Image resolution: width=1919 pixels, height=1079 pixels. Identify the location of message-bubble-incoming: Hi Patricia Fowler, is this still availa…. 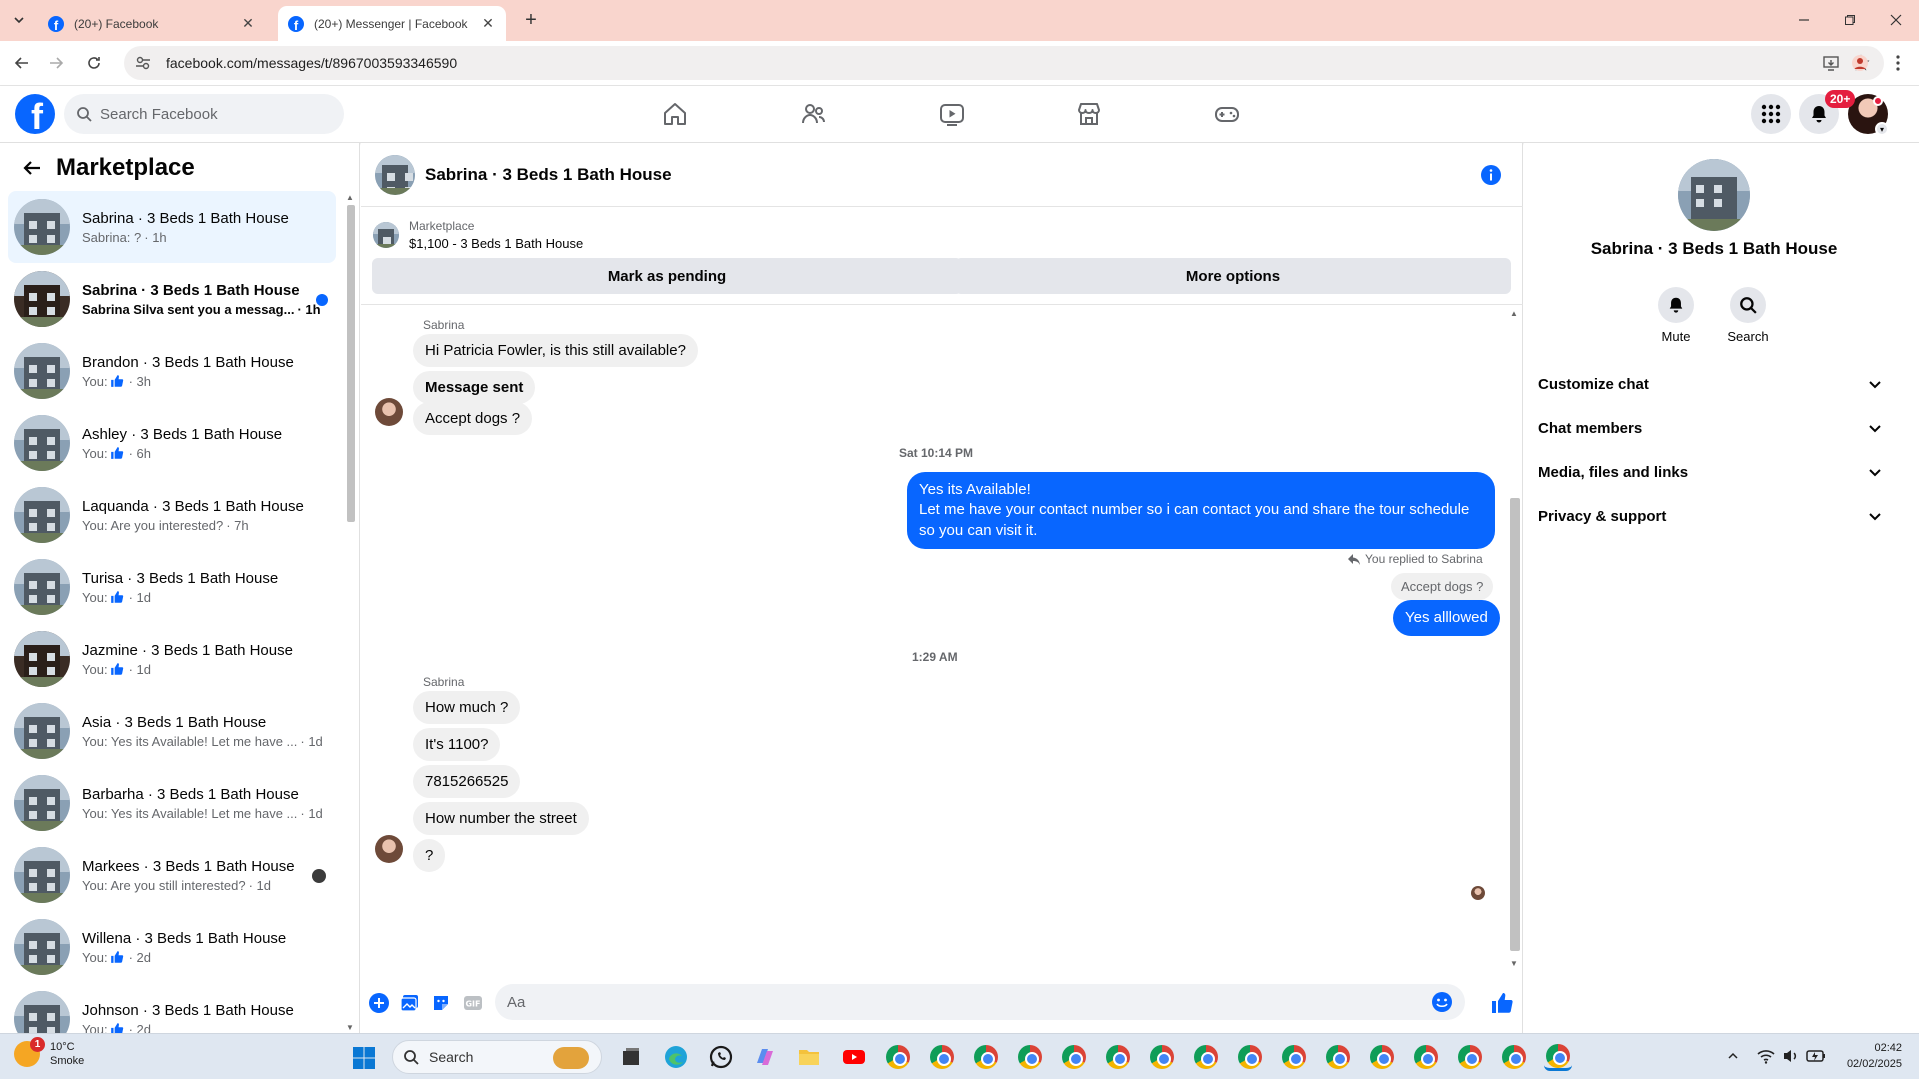
(555, 350).